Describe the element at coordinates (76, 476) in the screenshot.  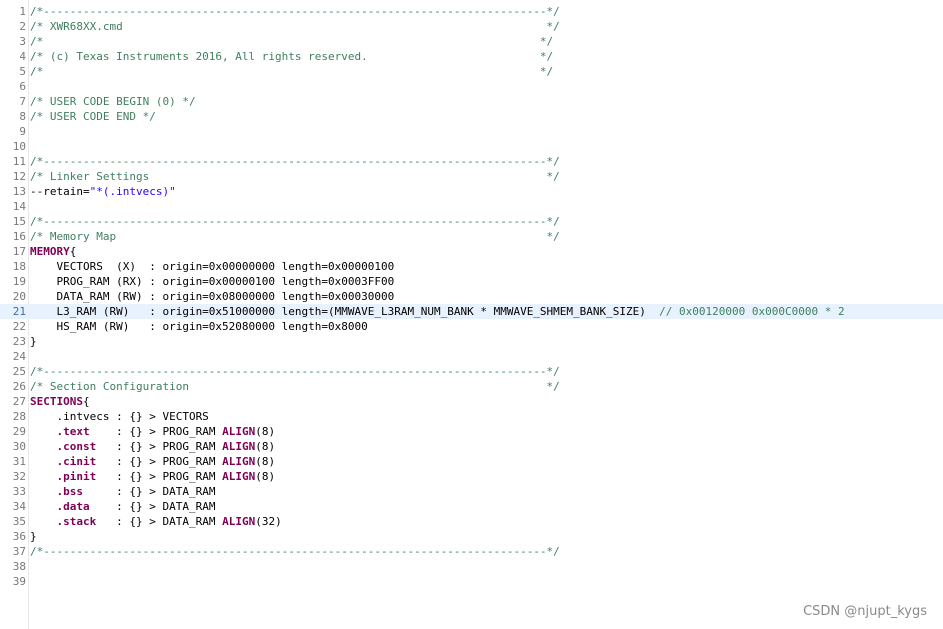
I see `code-token: .pinit` at that location.